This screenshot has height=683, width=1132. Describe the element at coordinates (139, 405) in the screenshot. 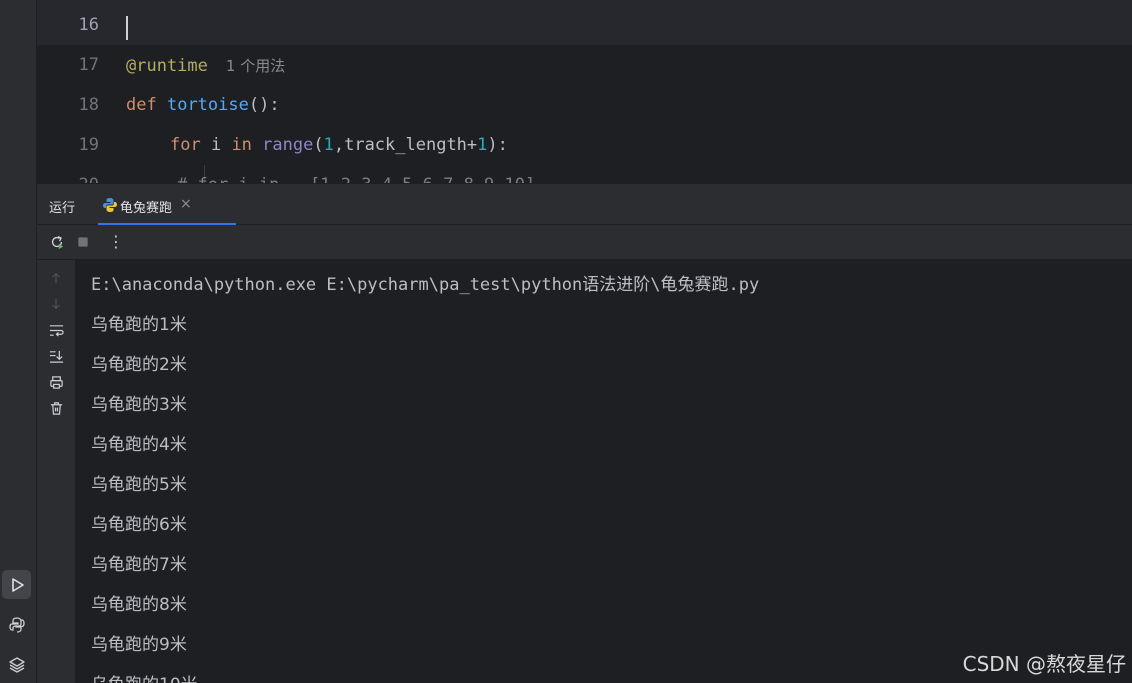

I see `output-line: 乌龟跑的3米` at that location.